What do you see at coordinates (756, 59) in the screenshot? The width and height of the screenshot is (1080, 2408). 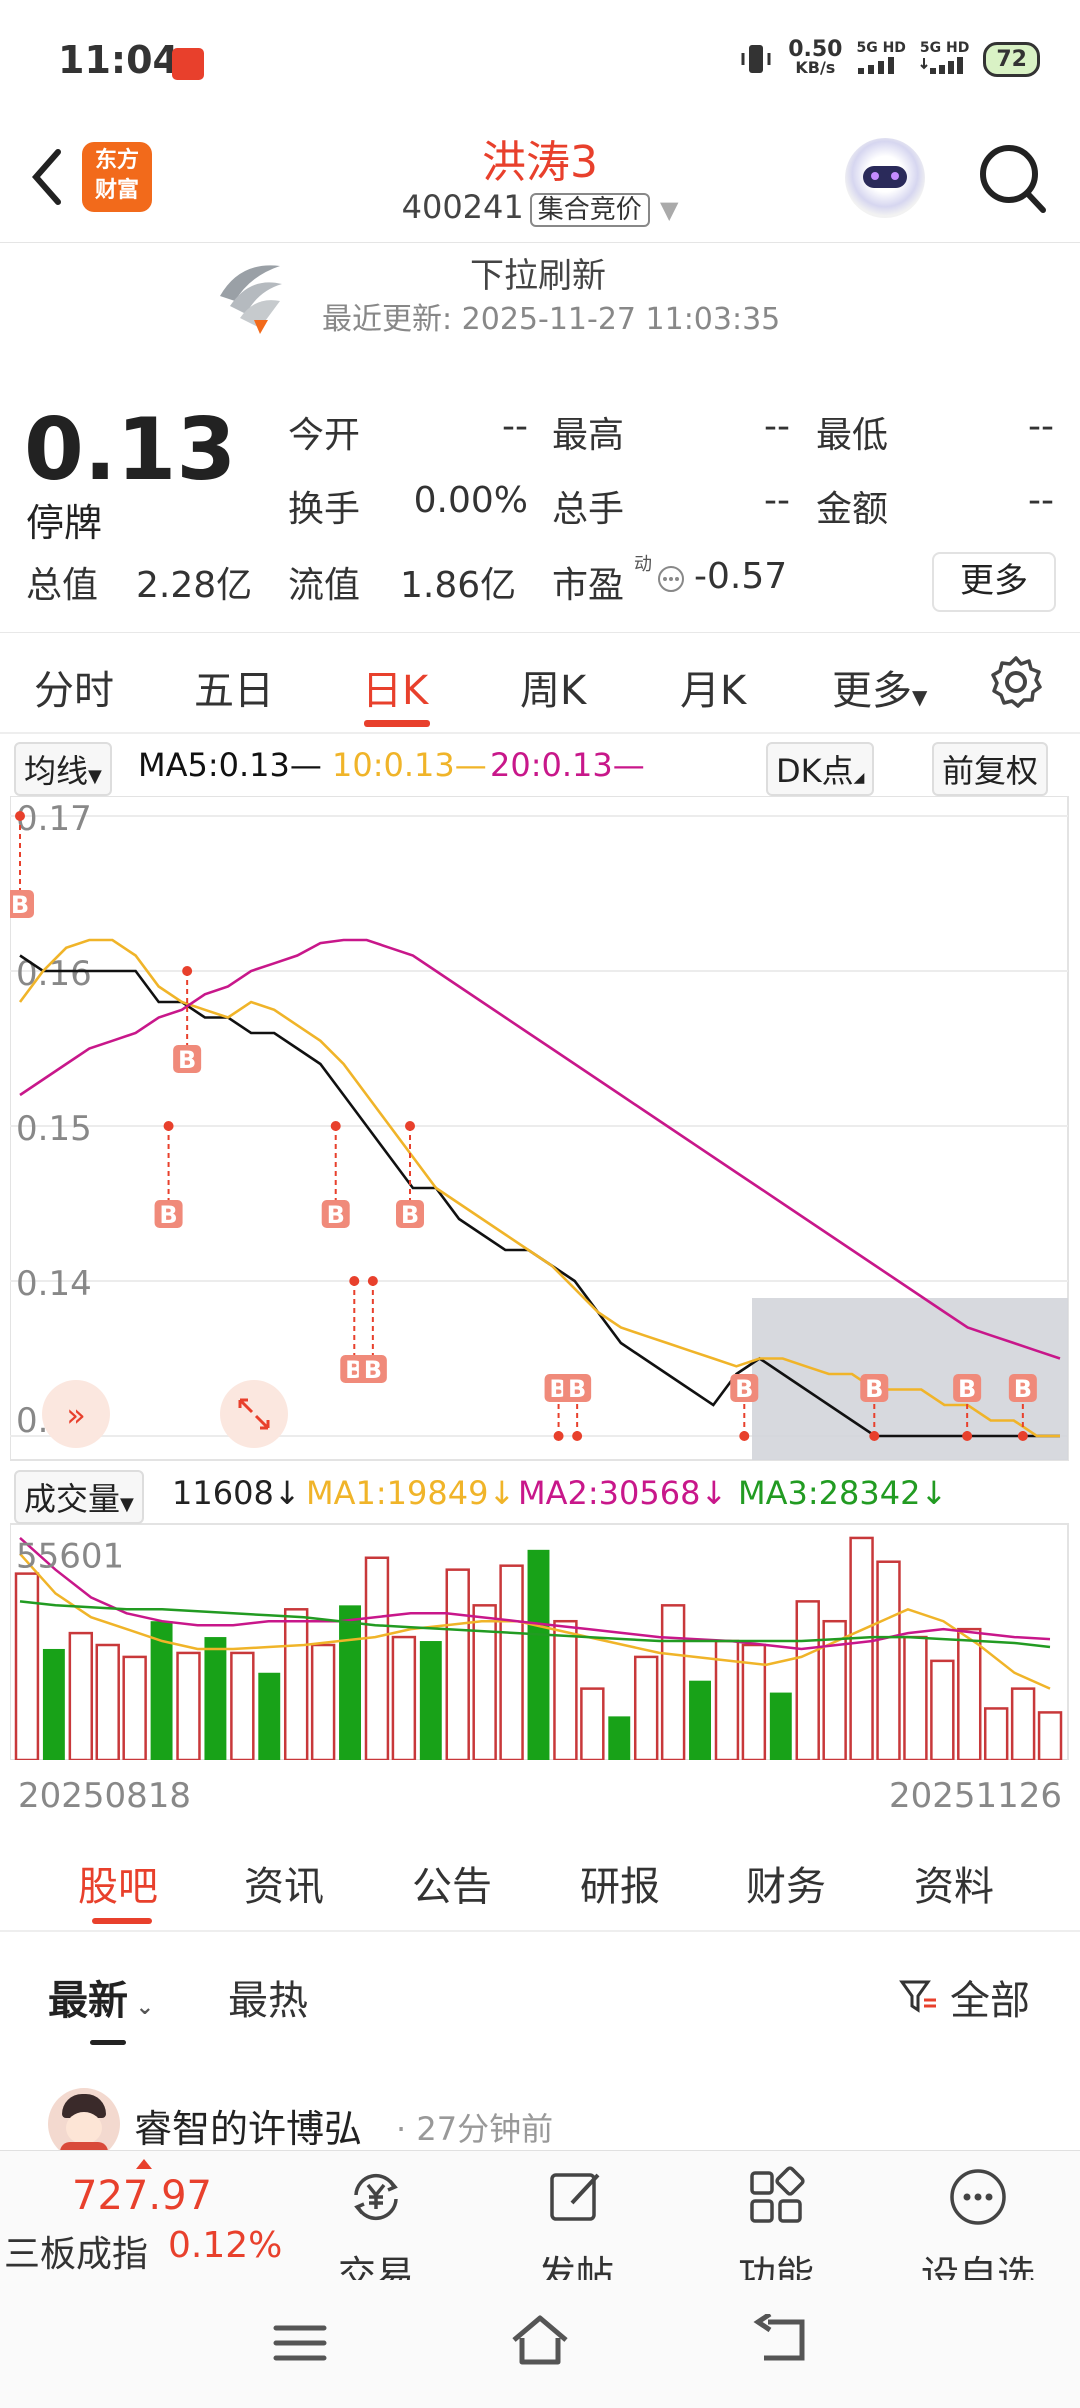 I see `vibrate-icon` at bounding box center [756, 59].